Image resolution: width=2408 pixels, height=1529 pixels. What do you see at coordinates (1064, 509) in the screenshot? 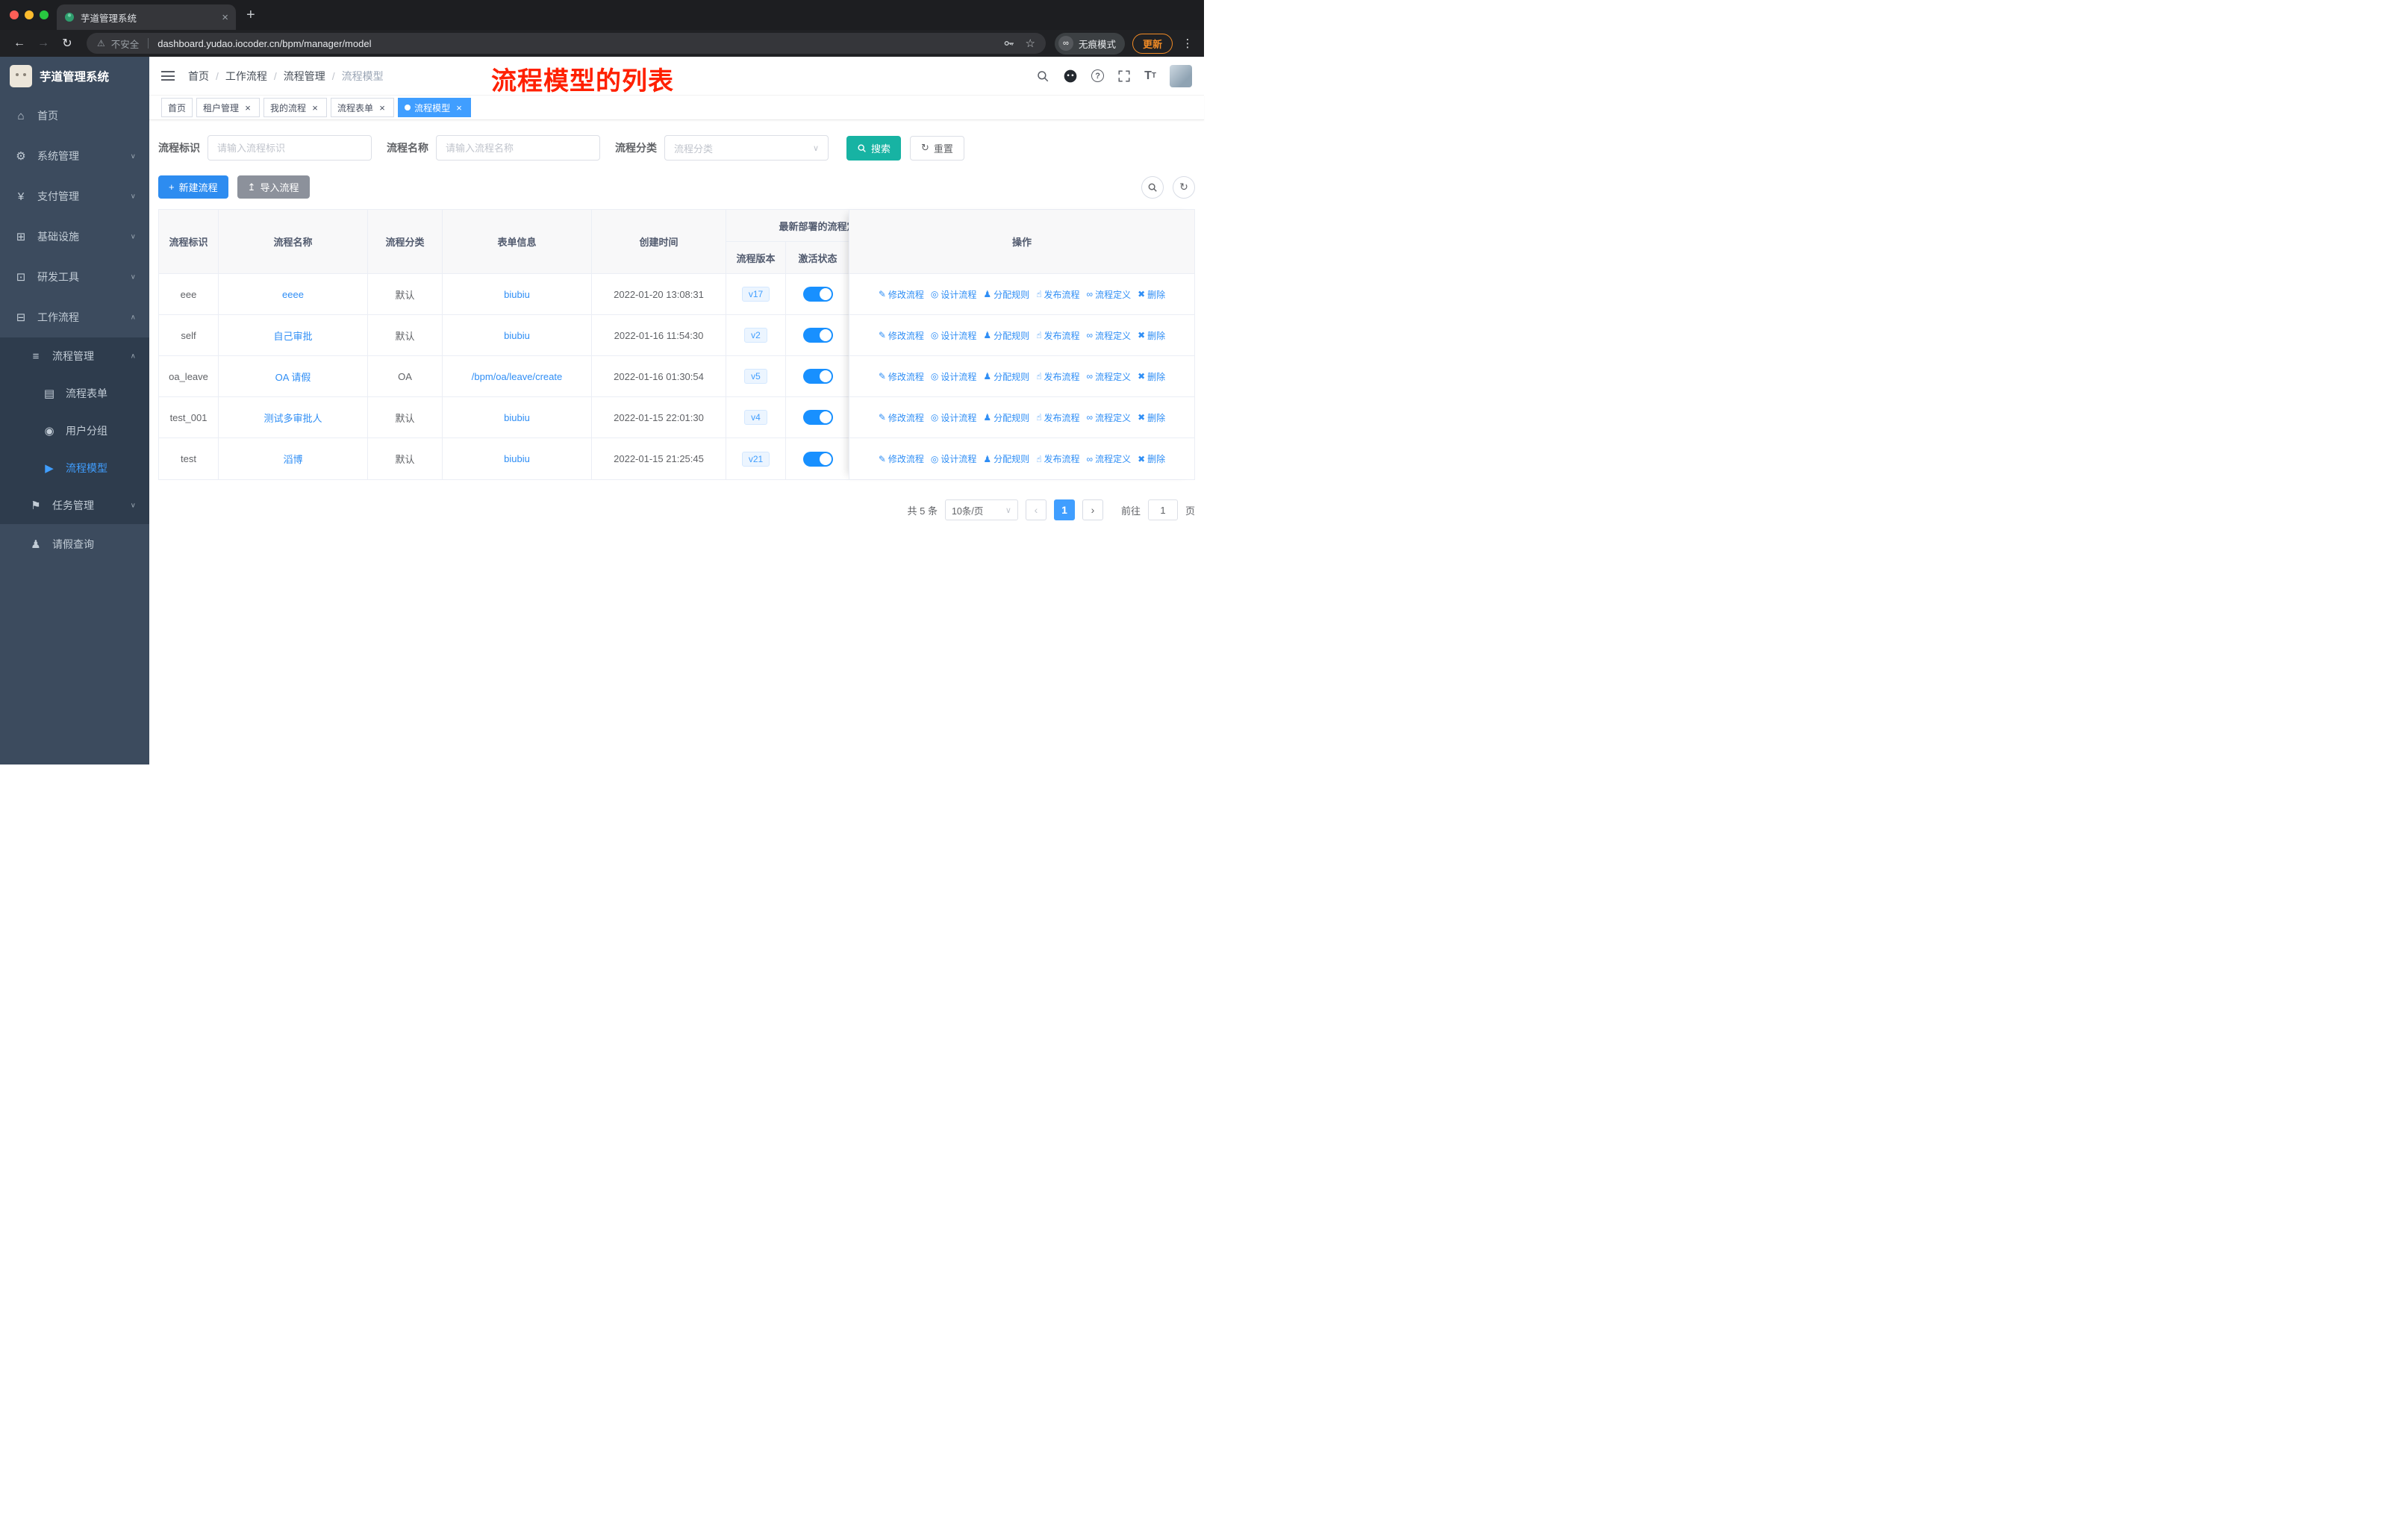
I see `page-number-button: 1` at bounding box center [1064, 509].